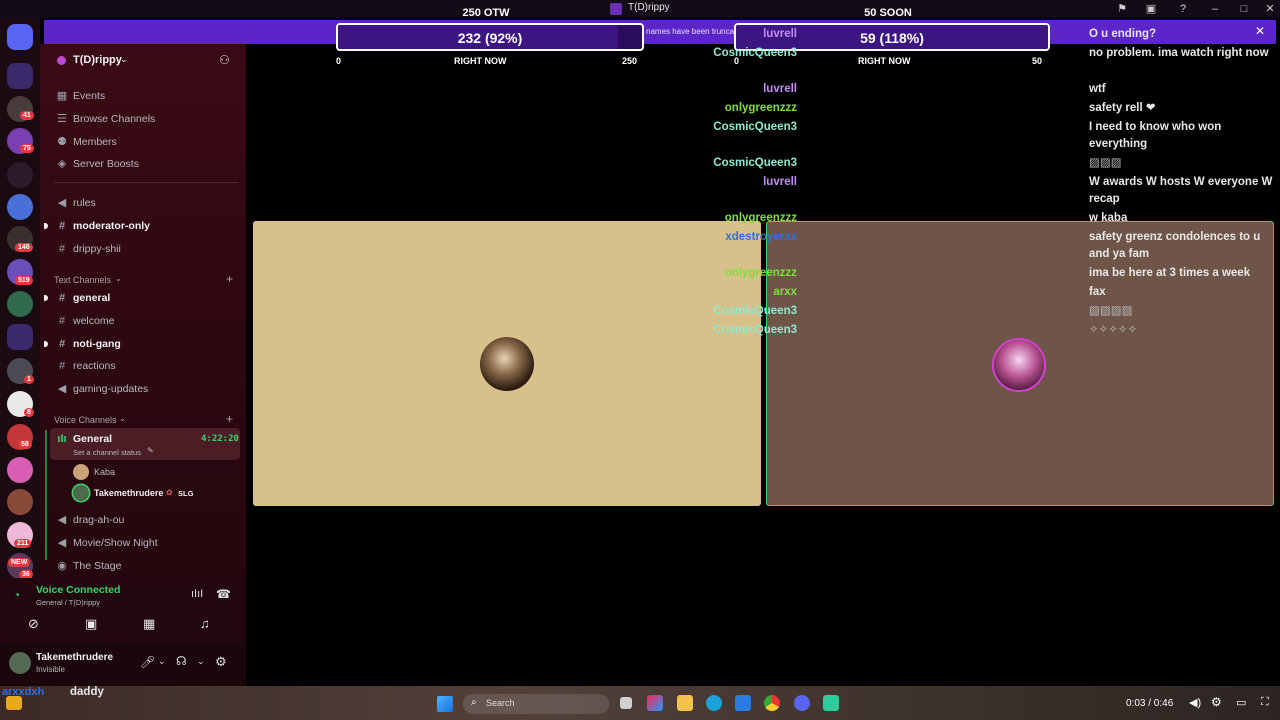 The image size is (1280, 720). I want to click on server-menu-chevron-icon: ⌄, so click(124, 59).